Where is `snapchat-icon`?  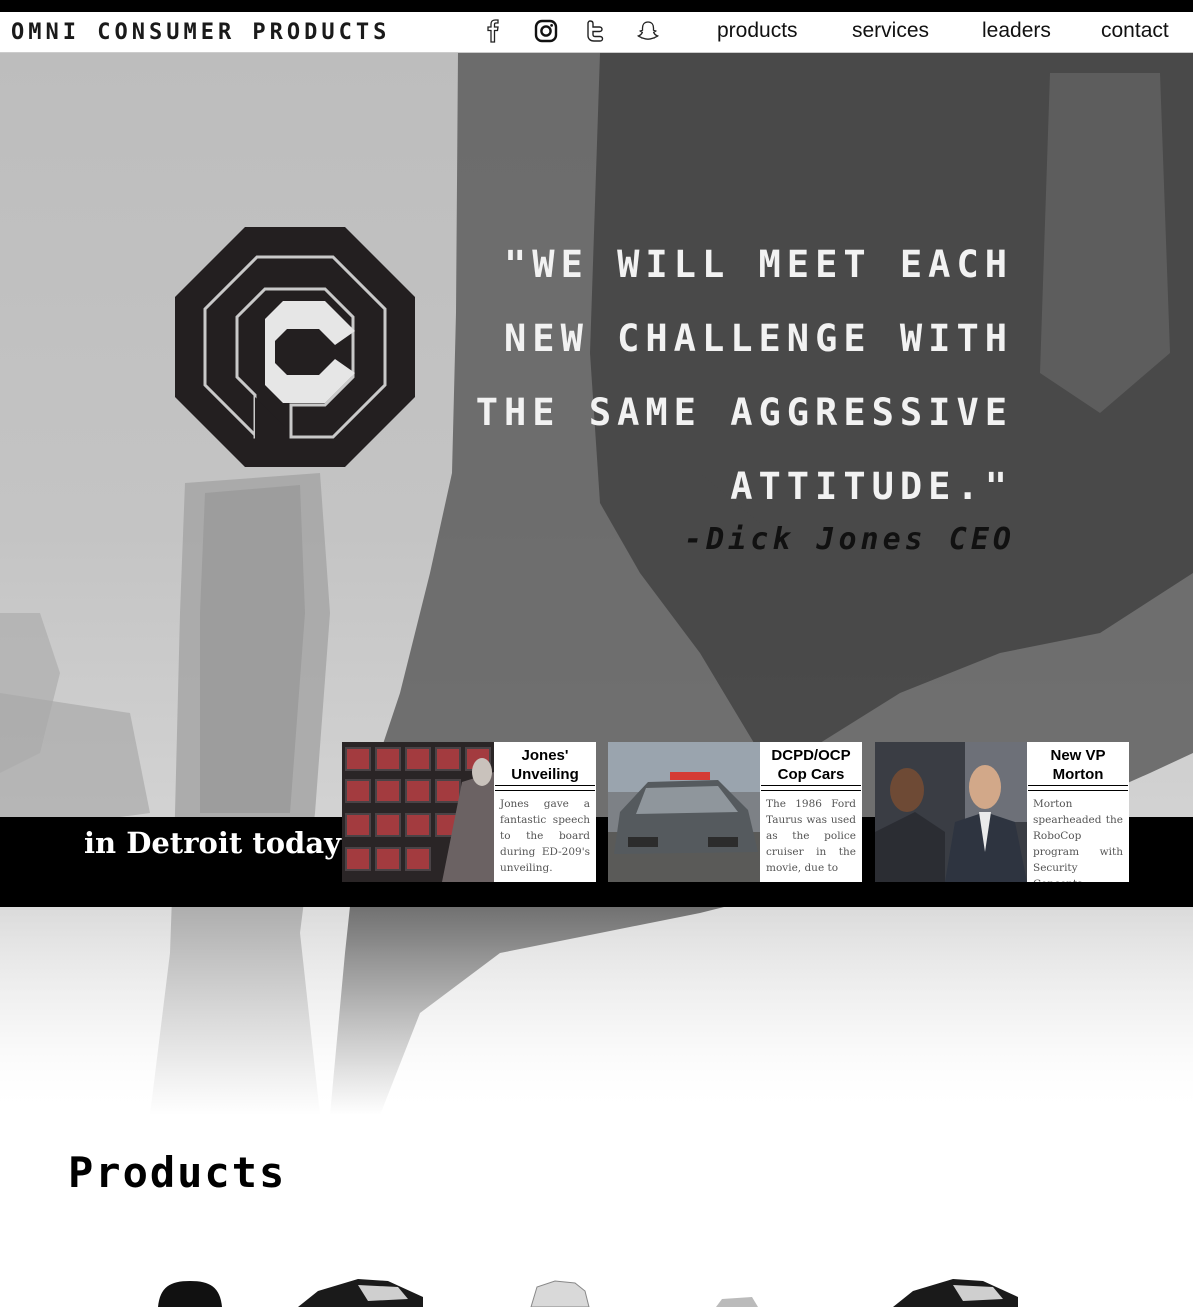
snapchat-icon is located at coordinates (648, 31).